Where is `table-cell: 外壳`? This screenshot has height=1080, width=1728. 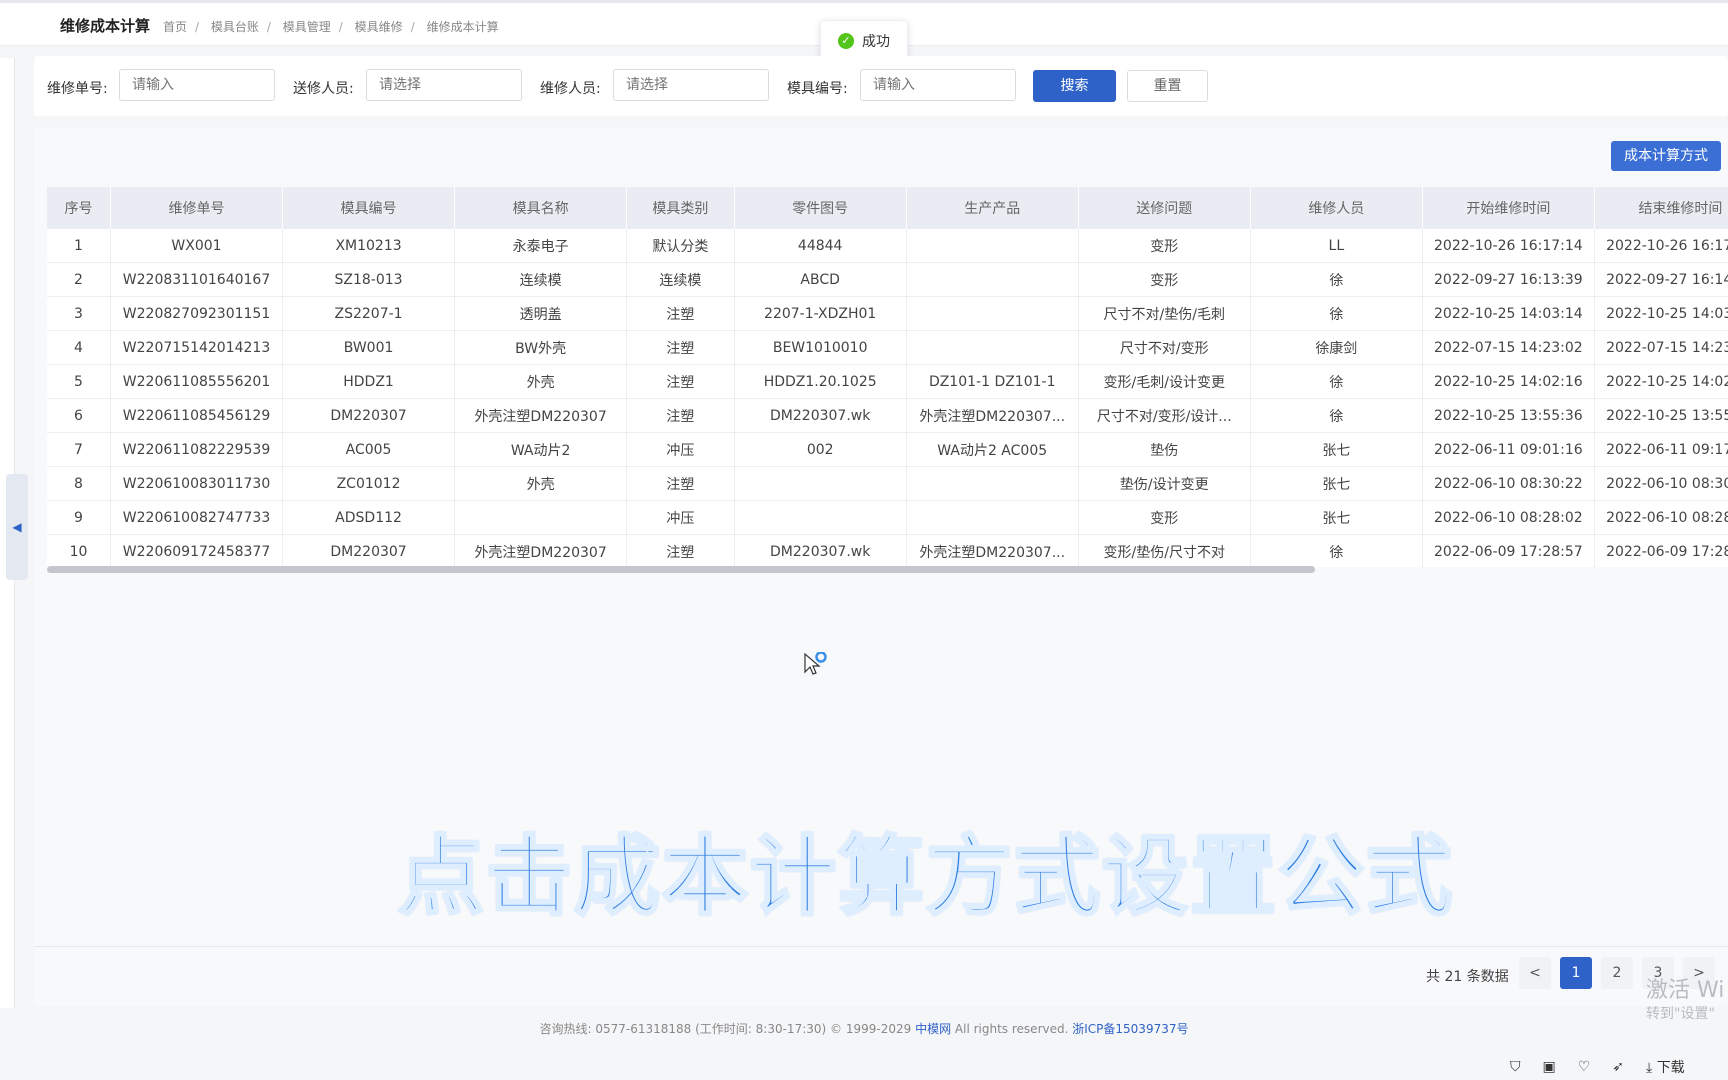 table-cell: 外壳 is located at coordinates (541, 381).